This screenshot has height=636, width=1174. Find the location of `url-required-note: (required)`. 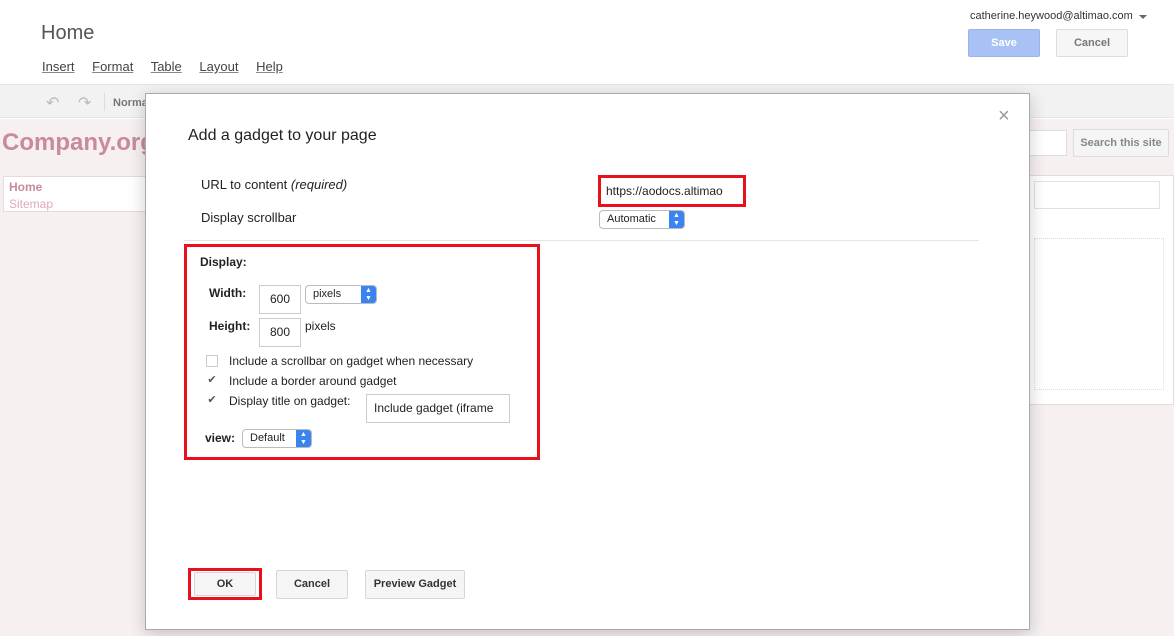

url-required-note: (required) is located at coordinates (319, 184).